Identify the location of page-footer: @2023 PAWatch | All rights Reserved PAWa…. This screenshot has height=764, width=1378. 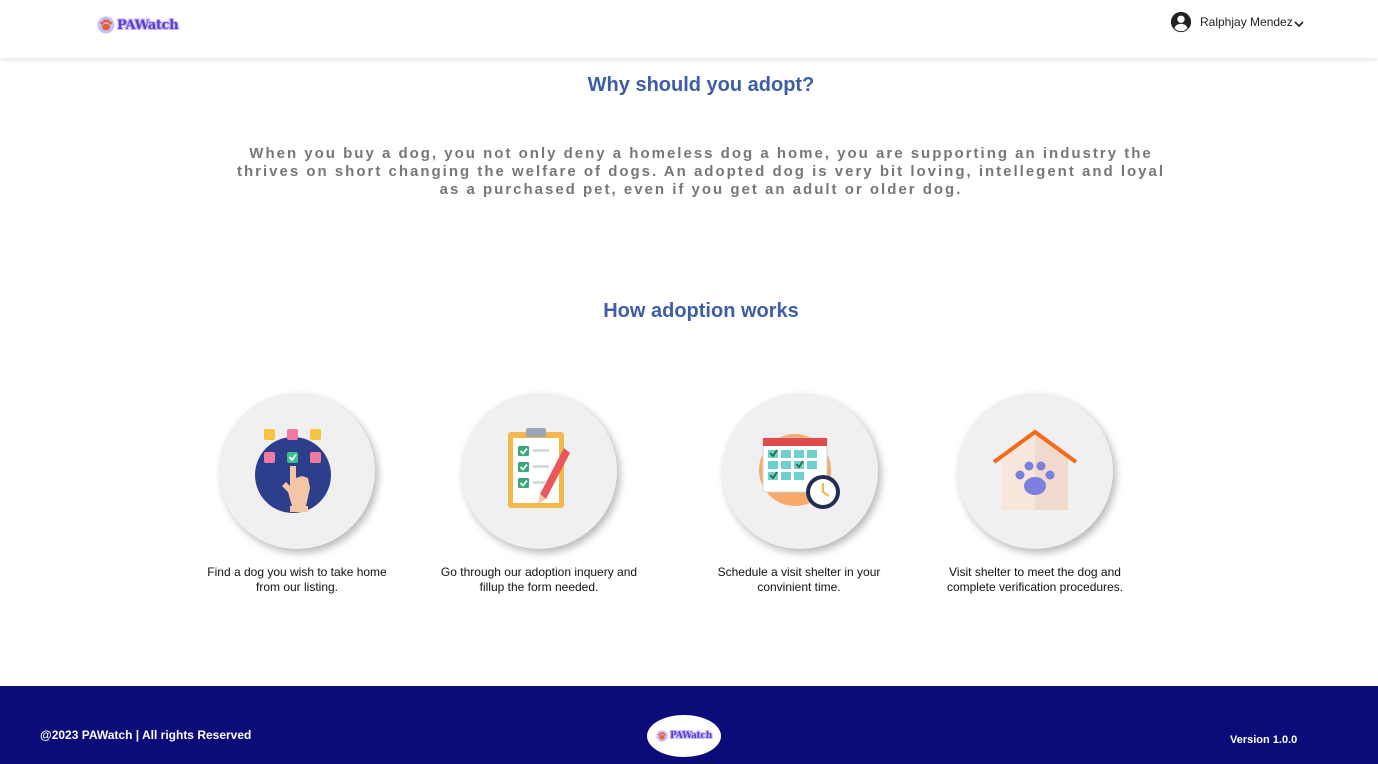
(689, 725).